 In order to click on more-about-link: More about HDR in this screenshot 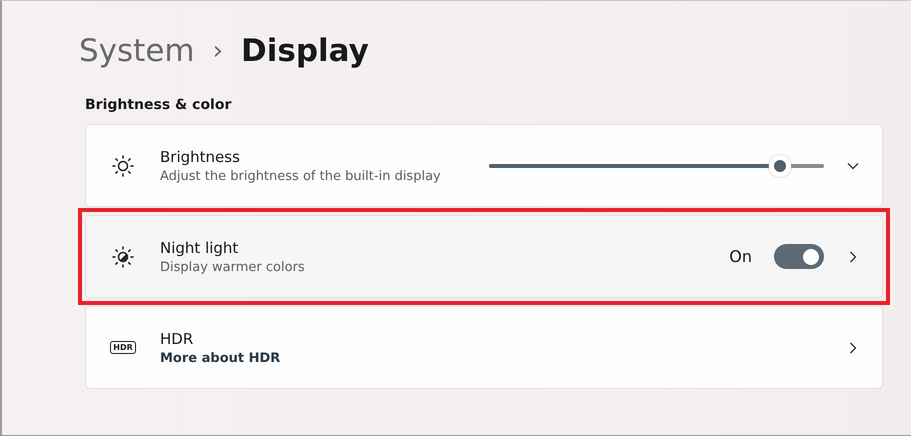, I will do `click(503, 358)`.